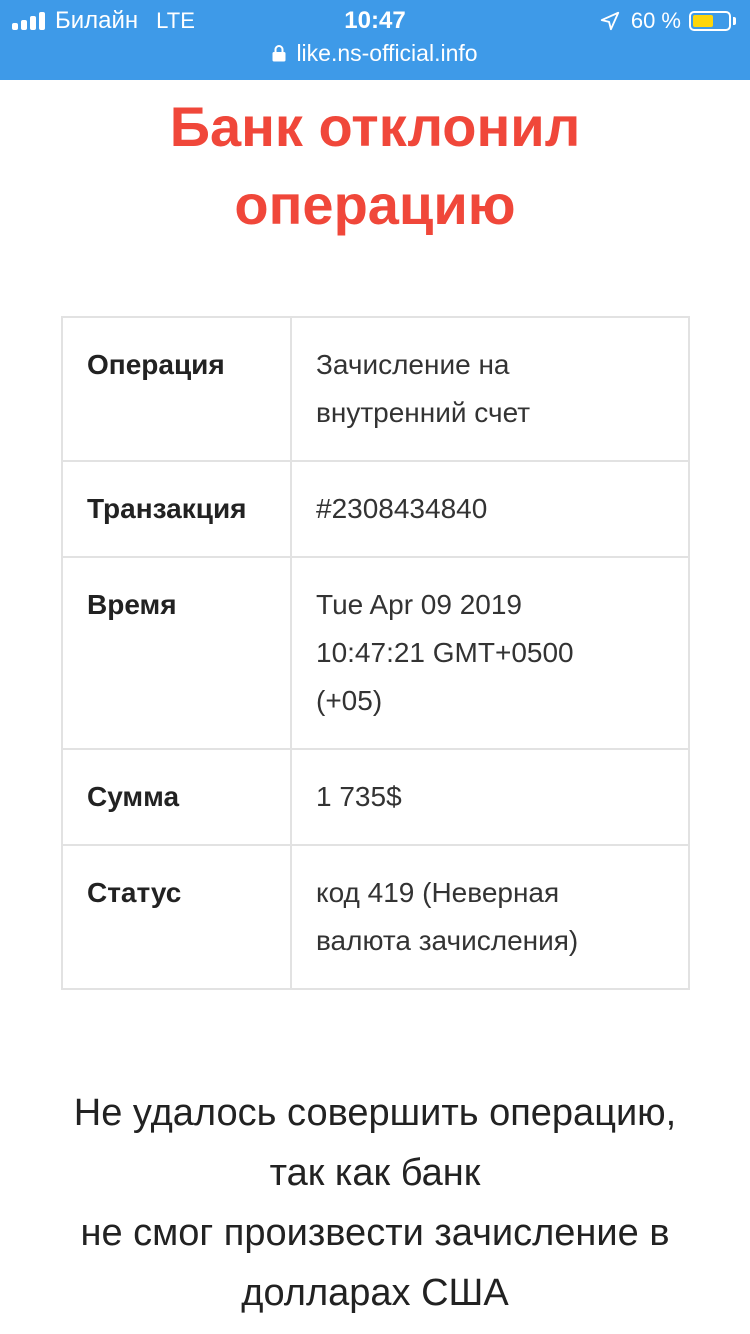 The image size is (750, 1334). I want to click on battery-icon, so click(710, 21).